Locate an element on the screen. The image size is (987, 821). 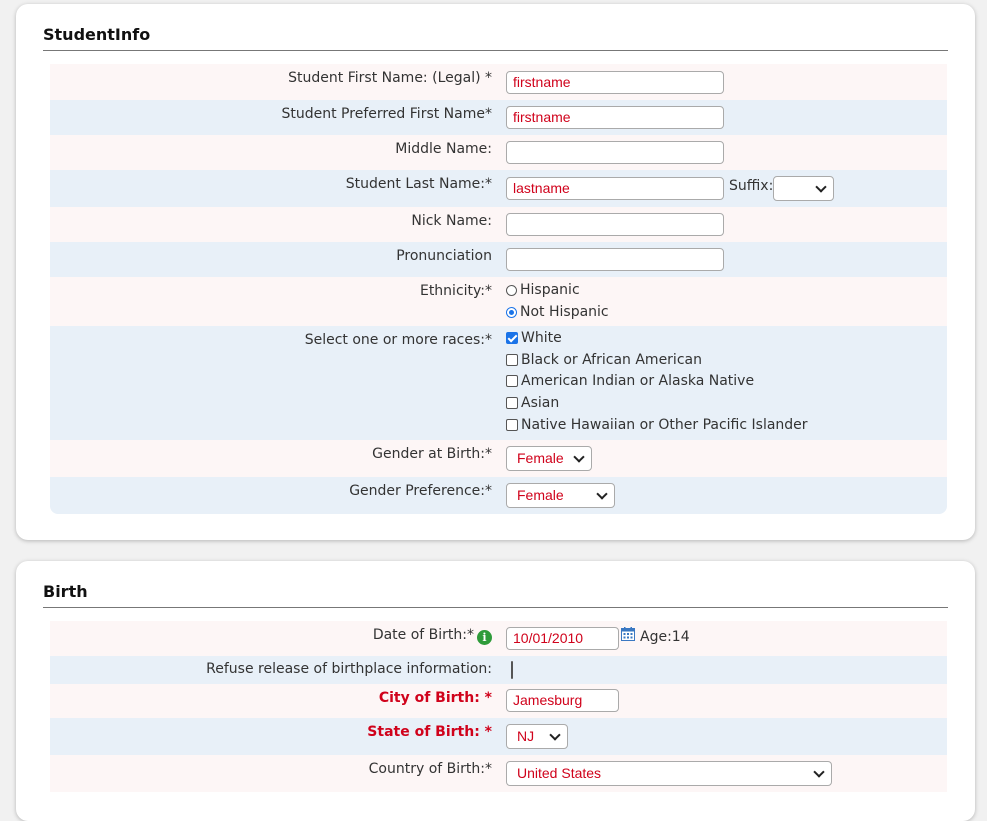
row-last-name: Student Last Name:* lastname Suffix: is located at coordinates (498, 188).